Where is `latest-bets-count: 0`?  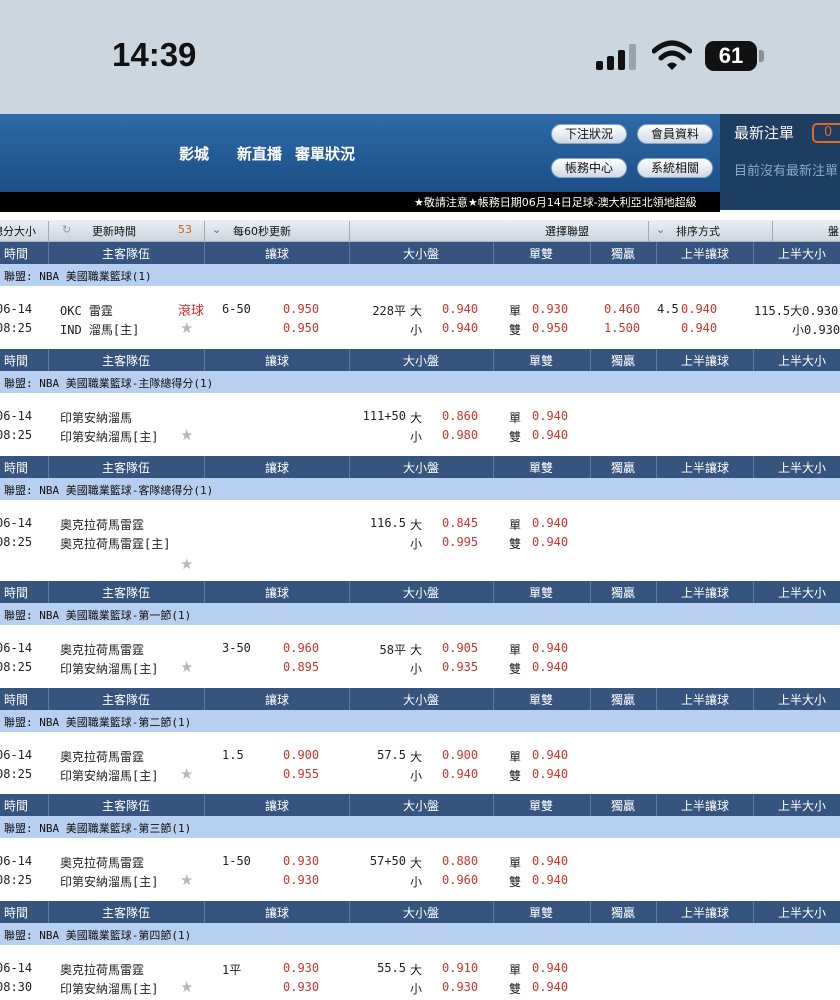 latest-bets-count: 0 is located at coordinates (826, 133).